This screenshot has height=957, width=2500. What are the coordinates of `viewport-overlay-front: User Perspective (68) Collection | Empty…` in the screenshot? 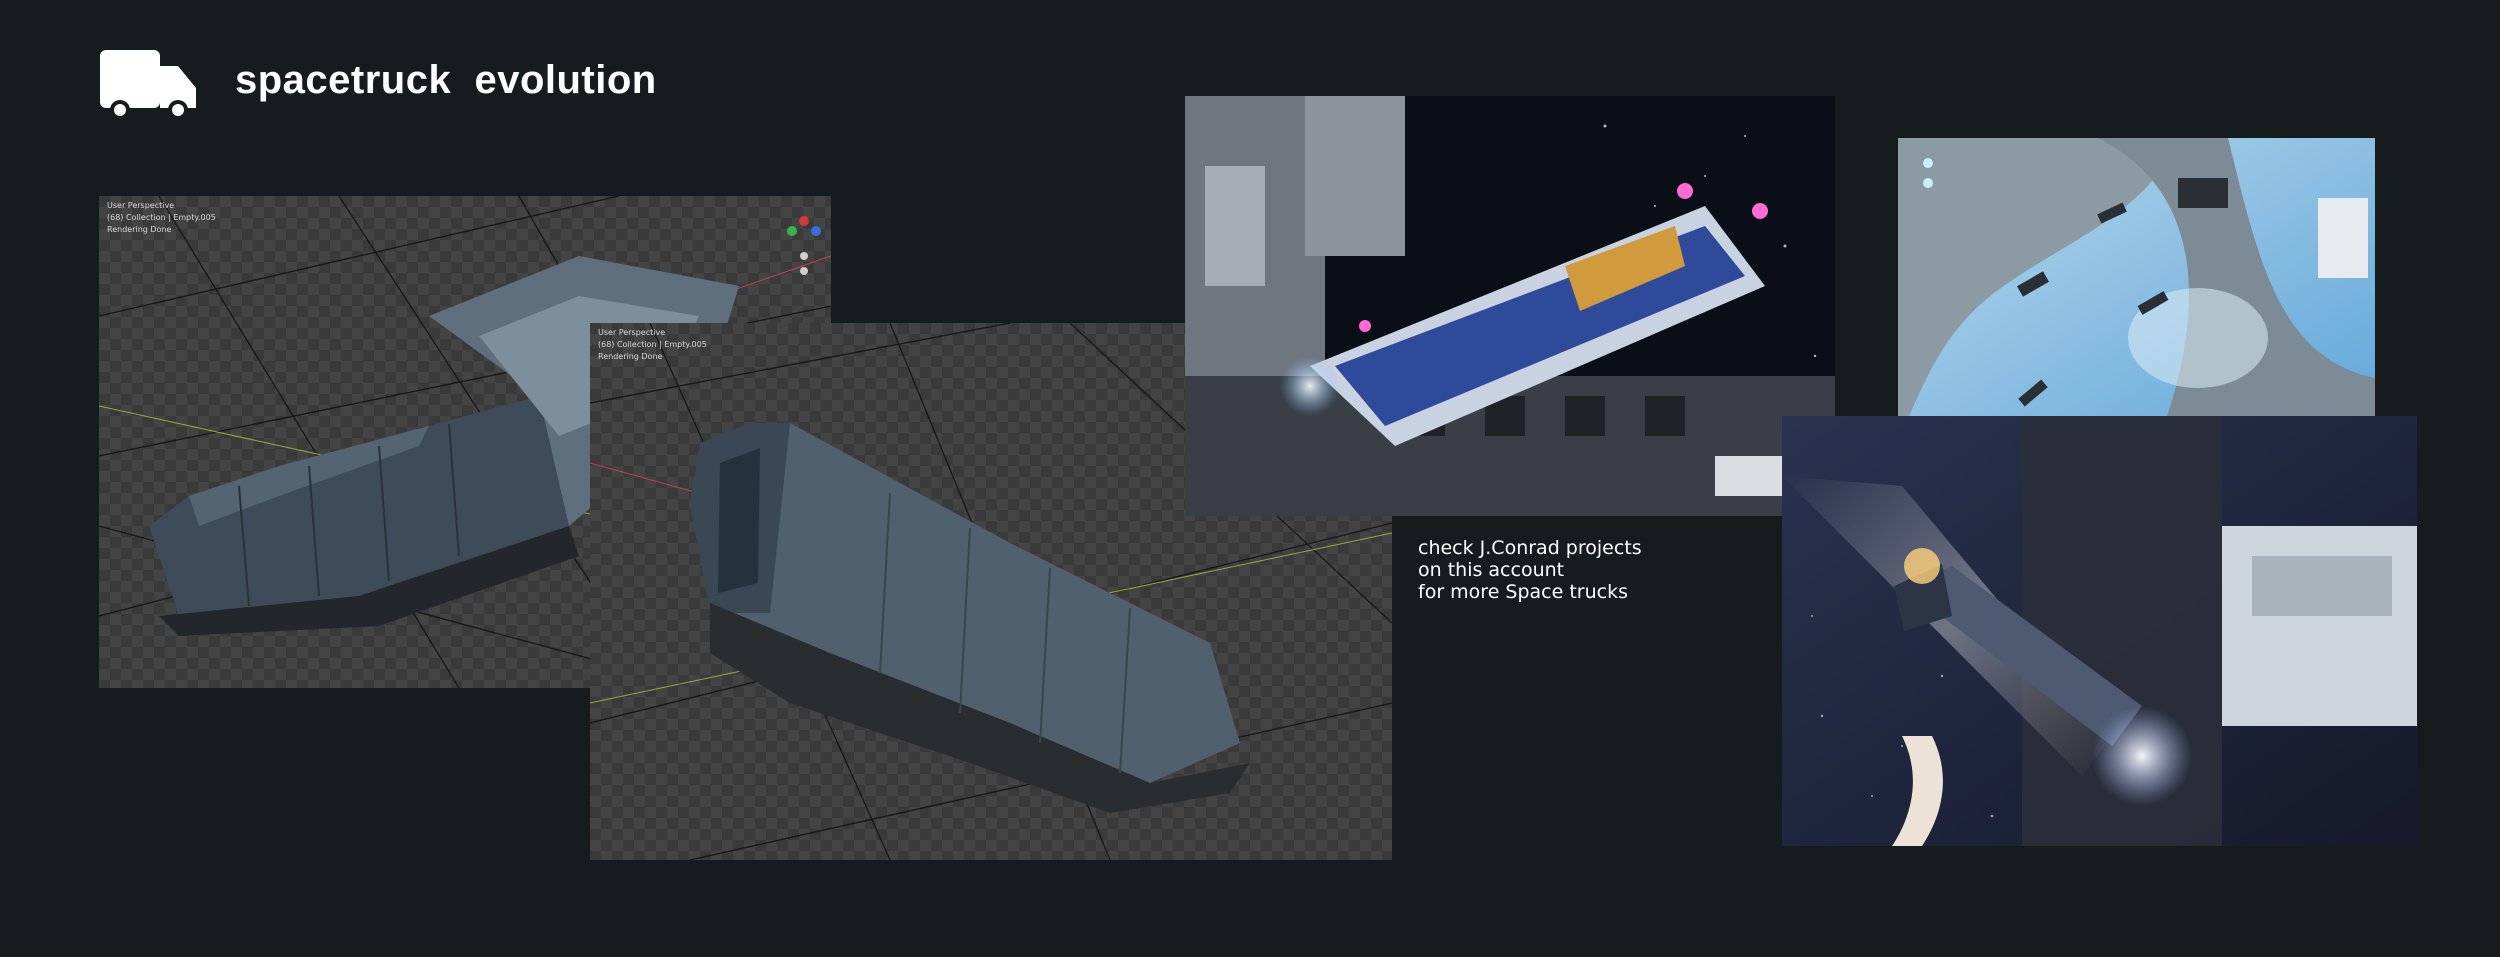 It's located at (652, 345).